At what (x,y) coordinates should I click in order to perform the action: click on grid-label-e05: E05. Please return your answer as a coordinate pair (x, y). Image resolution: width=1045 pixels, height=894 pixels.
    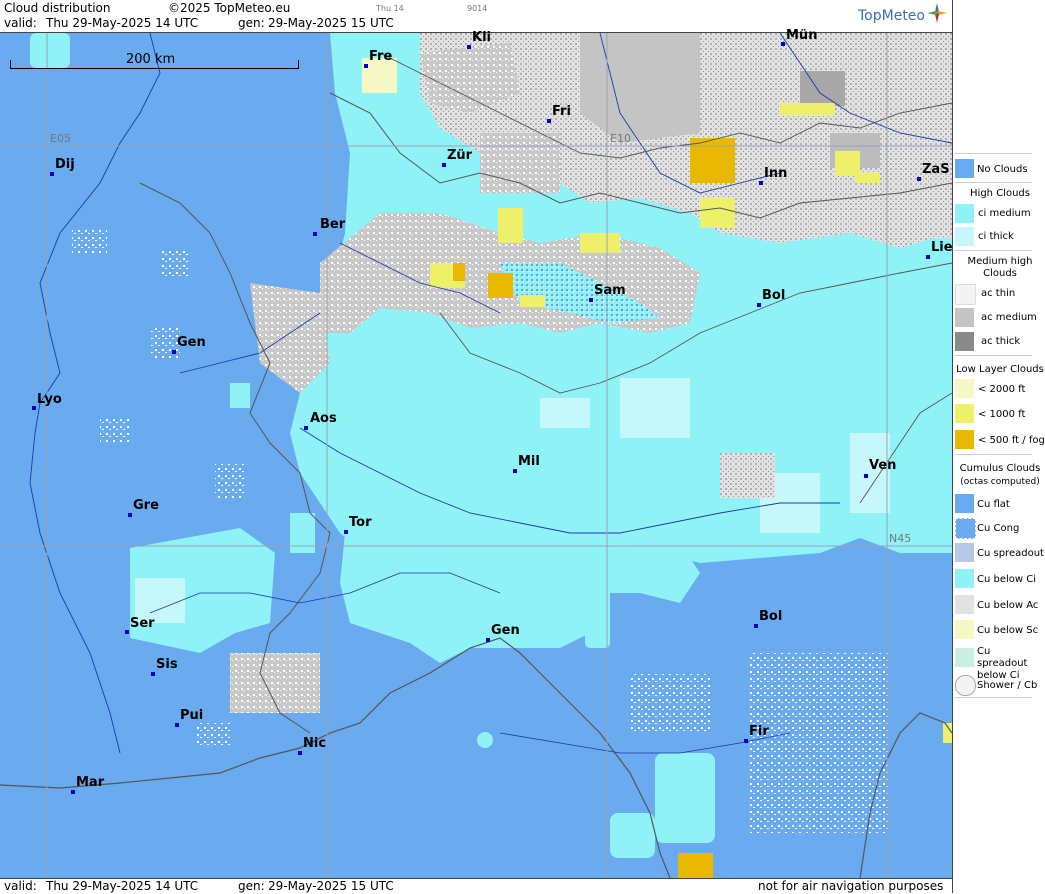
    Looking at the image, I should click on (60, 138).